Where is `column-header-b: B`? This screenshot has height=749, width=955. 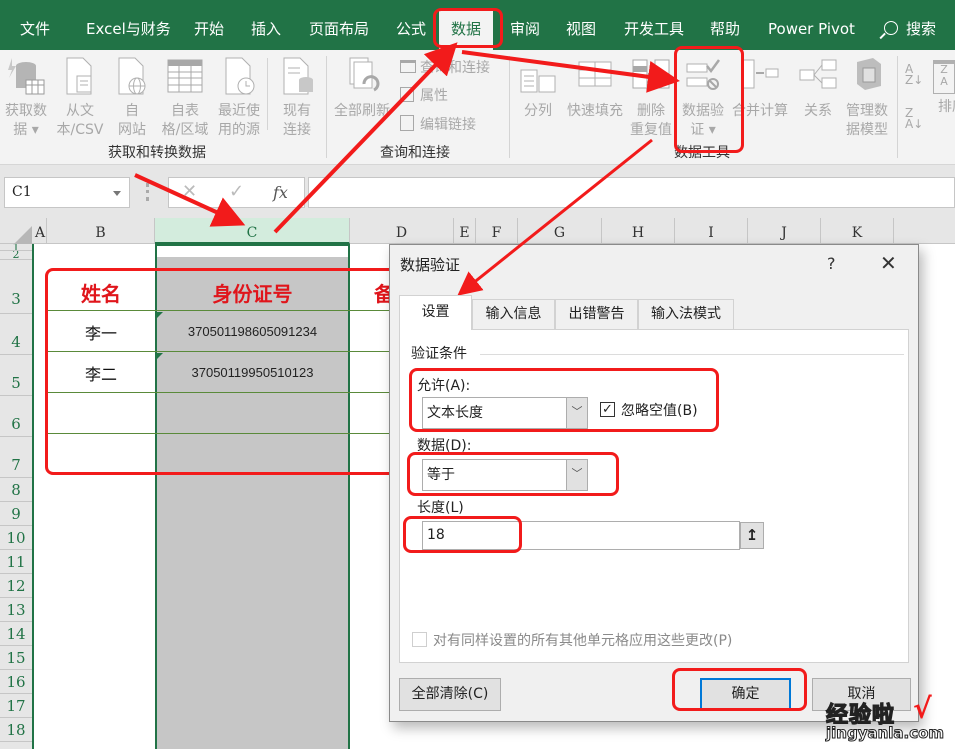 column-header-b: B is located at coordinates (101, 231).